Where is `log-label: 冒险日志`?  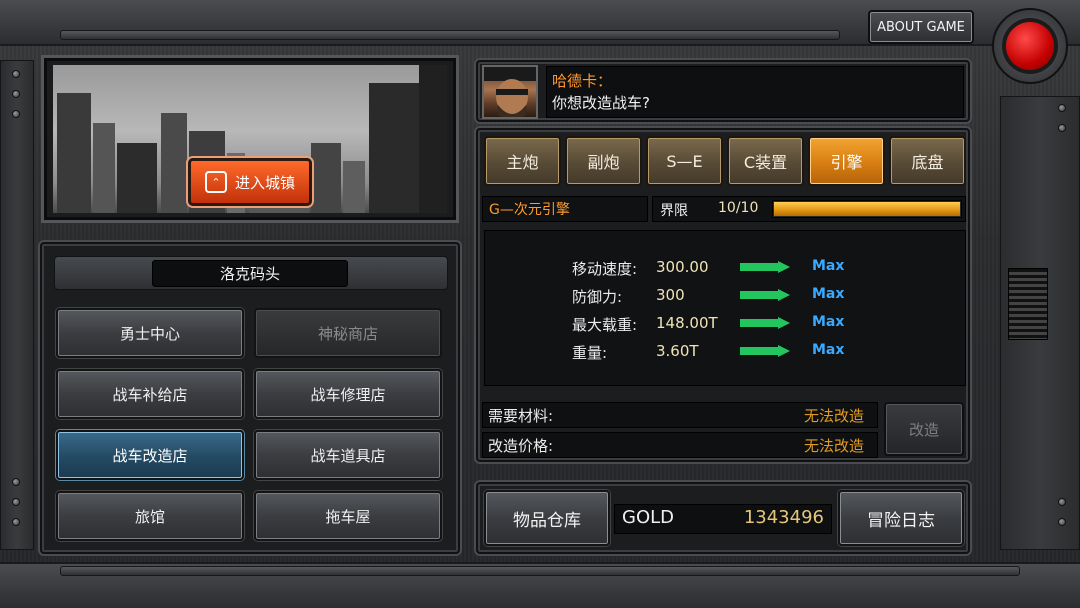 log-label: 冒险日志 is located at coordinates (901, 520).